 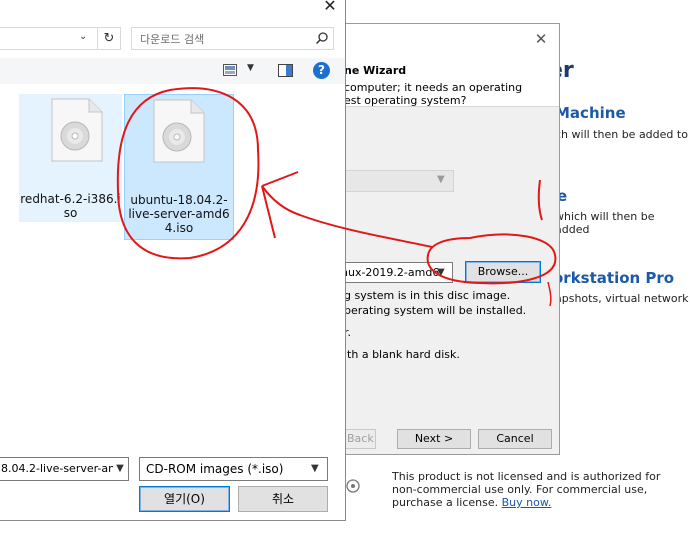 What do you see at coordinates (70, 199) in the screenshot?
I see `file-name-line1: redhat-6.2-i386.i` at bounding box center [70, 199].